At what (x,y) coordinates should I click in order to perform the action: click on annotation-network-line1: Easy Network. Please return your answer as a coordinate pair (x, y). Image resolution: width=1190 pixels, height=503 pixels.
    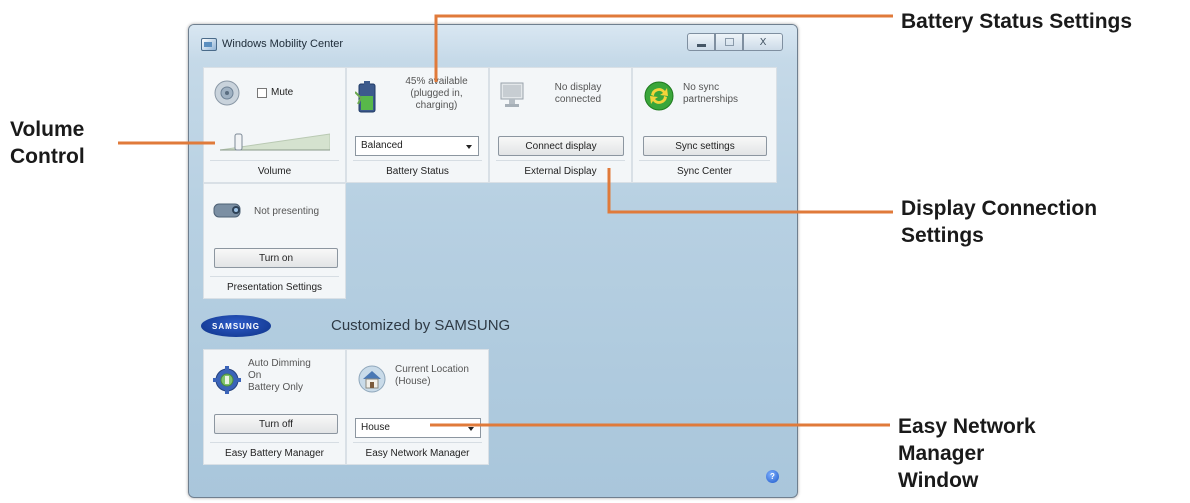
    Looking at the image, I should click on (967, 426).